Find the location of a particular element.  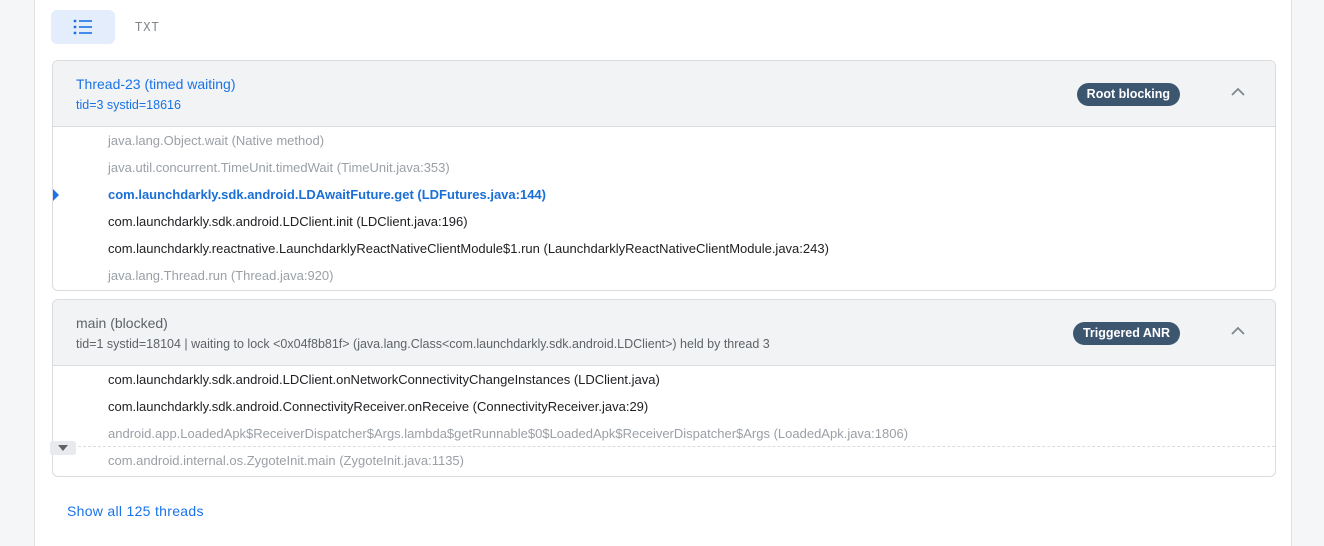

list-view-button is located at coordinates (83, 27).